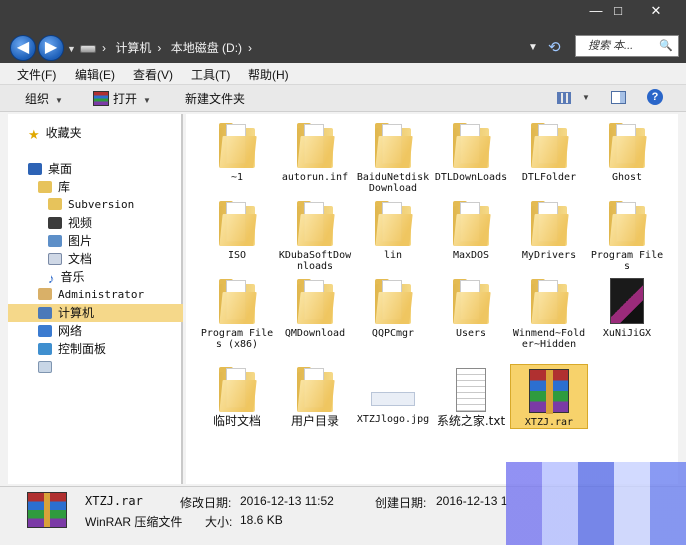  I want to click on file-item: XuNiJiGX, so click(627, 307).